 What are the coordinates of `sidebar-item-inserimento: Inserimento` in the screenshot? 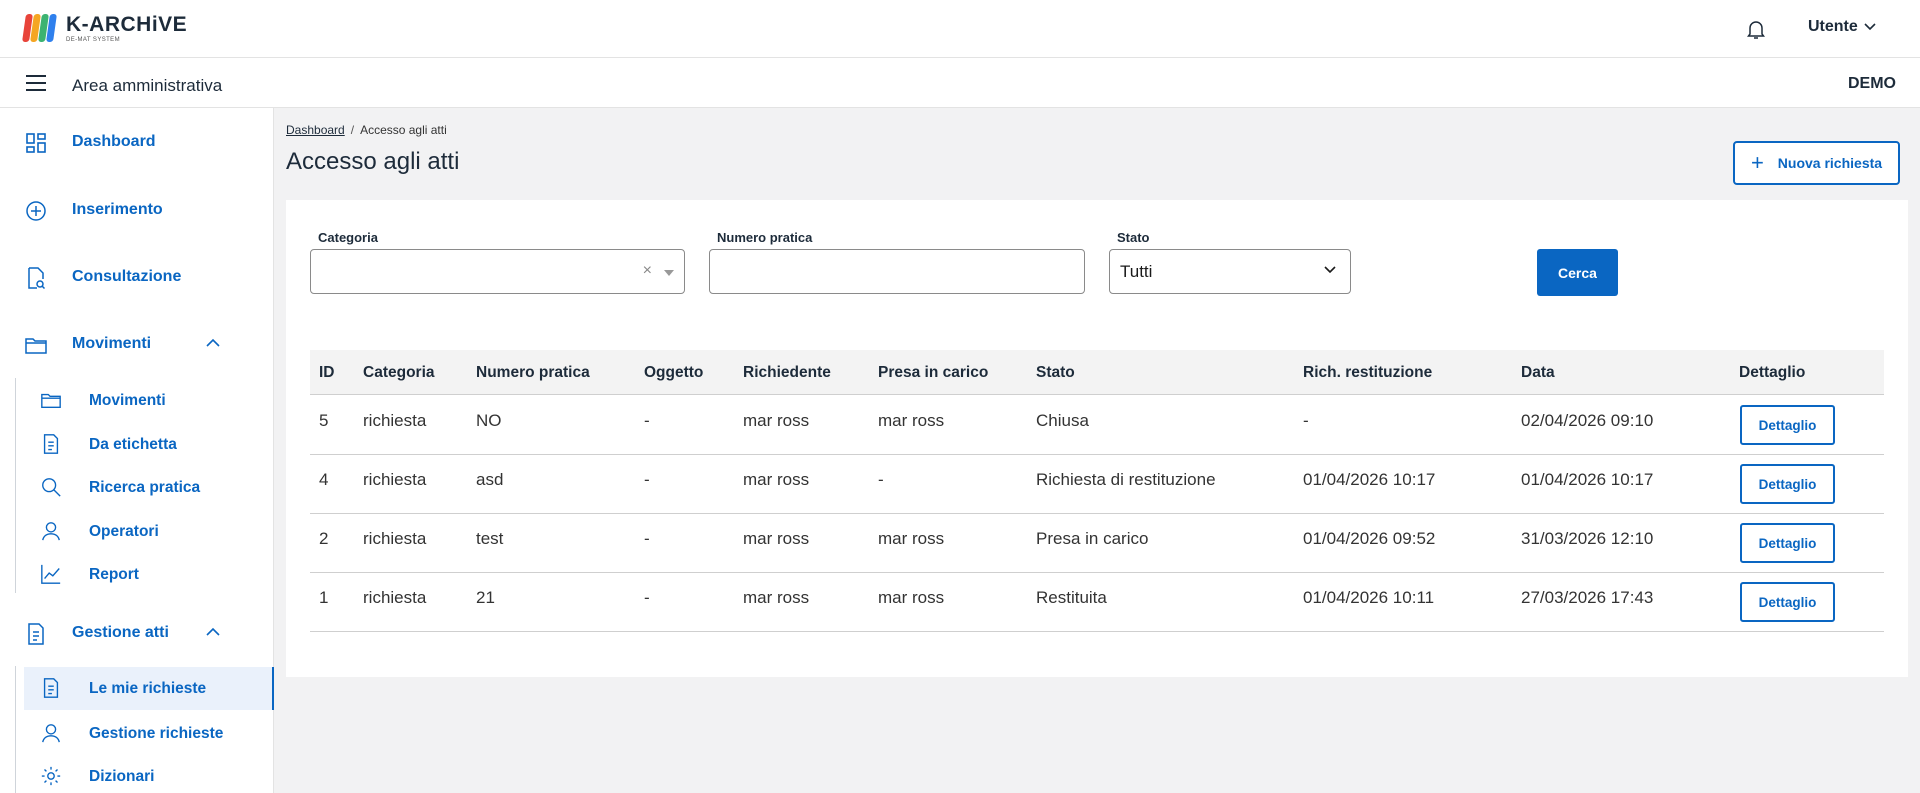 It's located at (137, 210).